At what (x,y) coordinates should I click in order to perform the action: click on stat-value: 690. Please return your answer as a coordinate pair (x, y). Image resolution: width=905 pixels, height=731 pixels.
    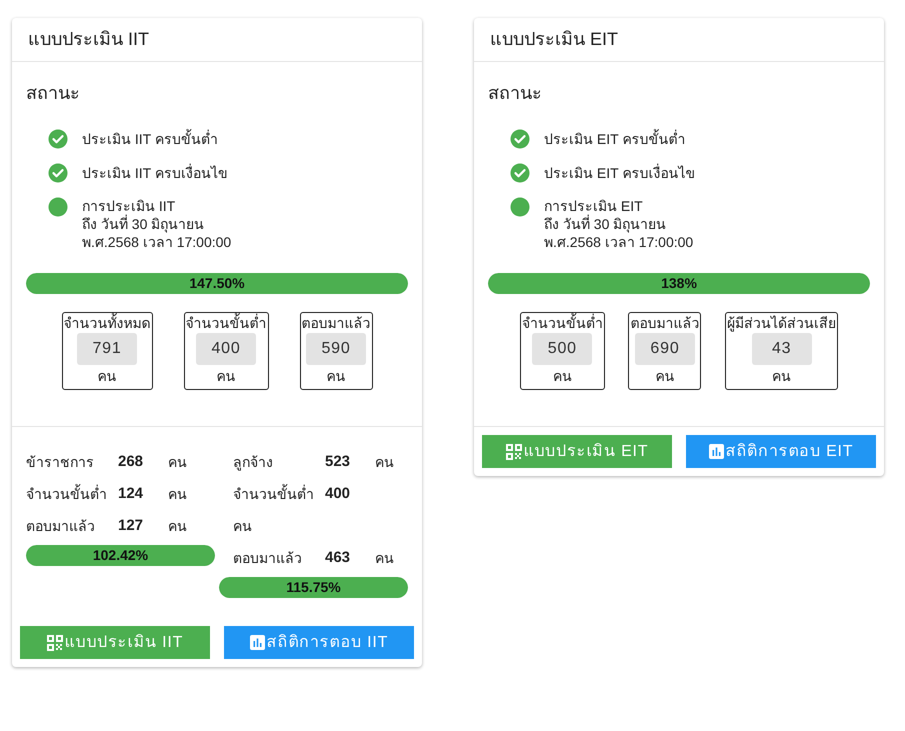
    Looking at the image, I should click on (664, 349).